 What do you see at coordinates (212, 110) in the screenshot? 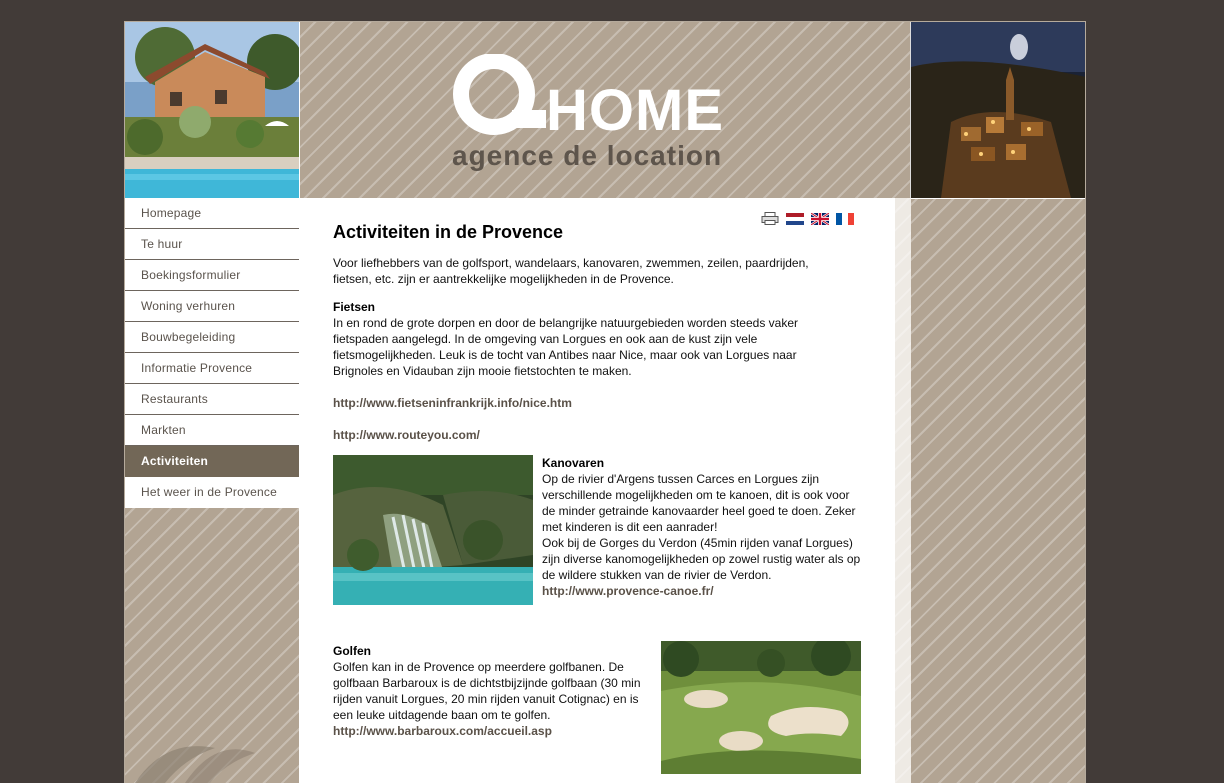
I see `villa-pool-photo` at bounding box center [212, 110].